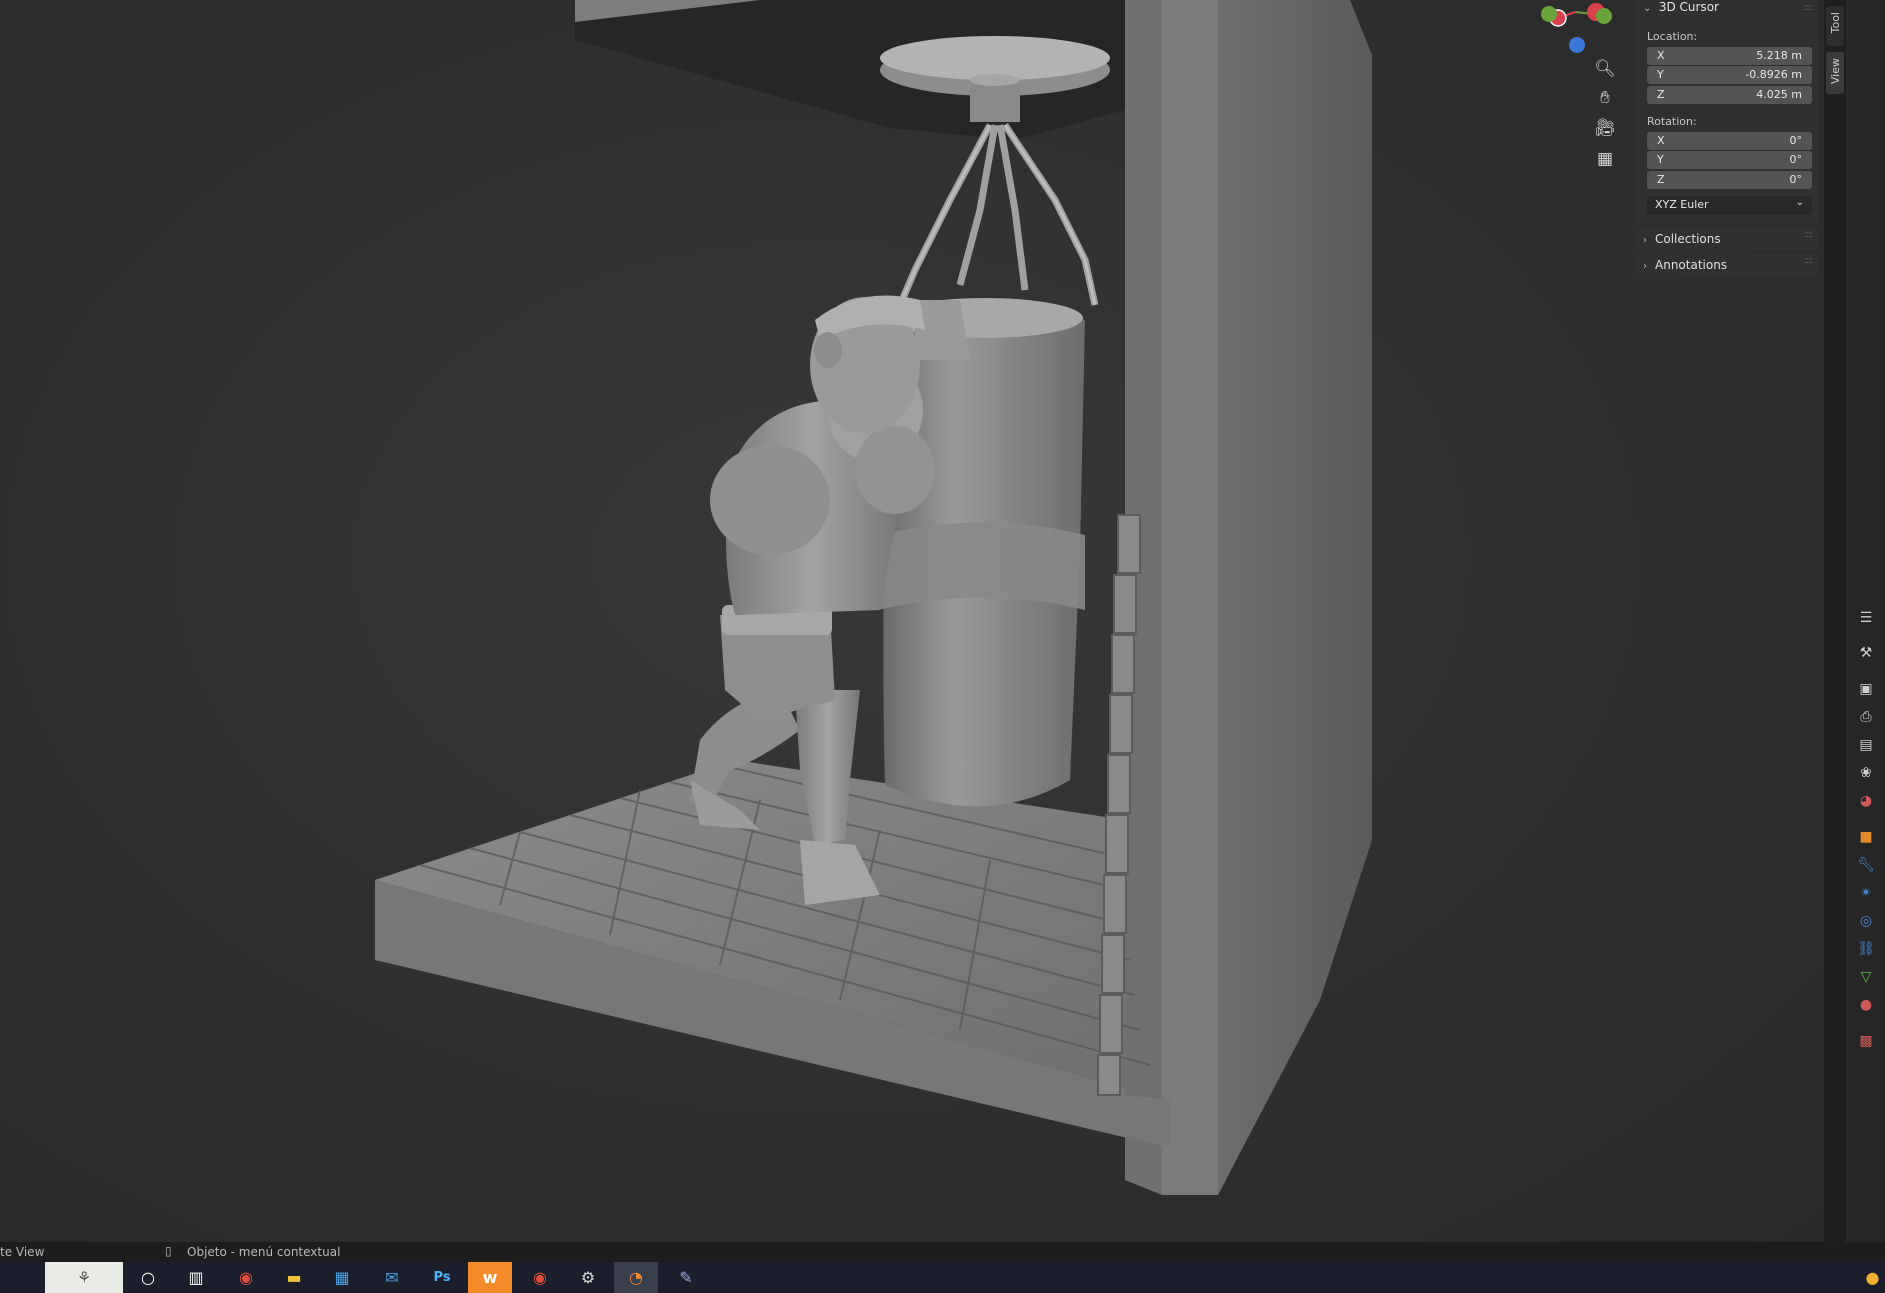 Image resolution: width=1885 pixels, height=1293 pixels. What do you see at coordinates (1866, 977) in the screenshot?
I see `data-icon: ▽` at bounding box center [1866, 977].